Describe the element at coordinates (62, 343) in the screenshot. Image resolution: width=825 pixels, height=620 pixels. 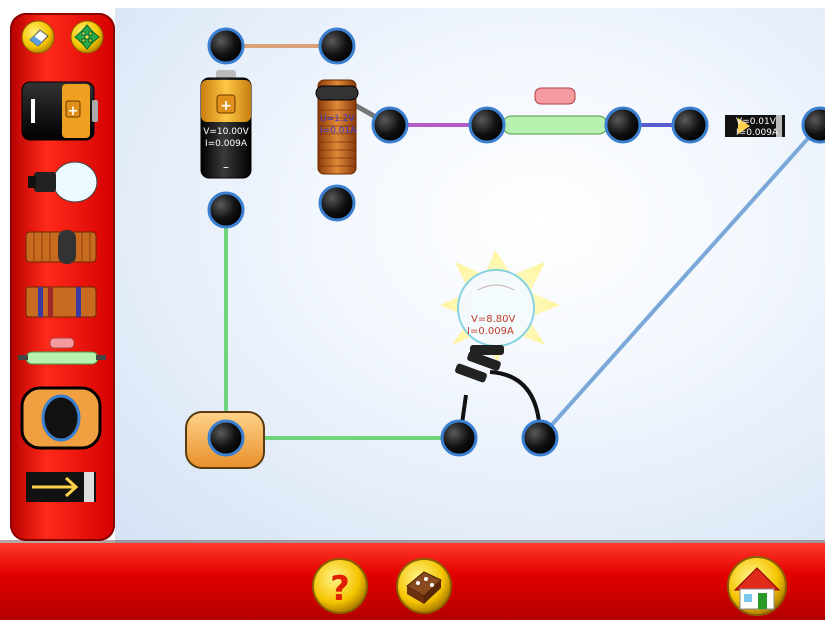
I see `push-switch-icon` at that location.